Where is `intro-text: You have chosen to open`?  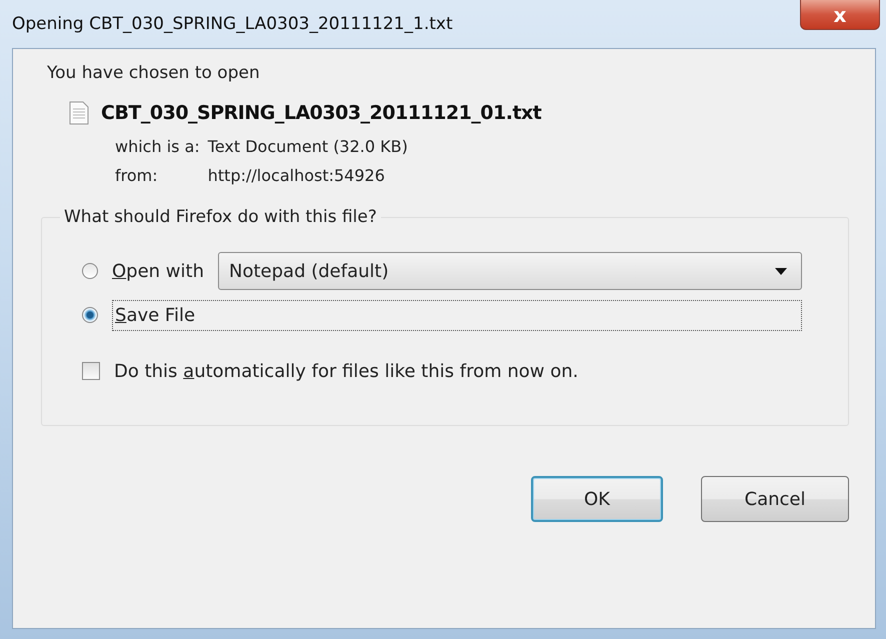
intro-text: You have chosen to open is located at coordinates (154, 73).